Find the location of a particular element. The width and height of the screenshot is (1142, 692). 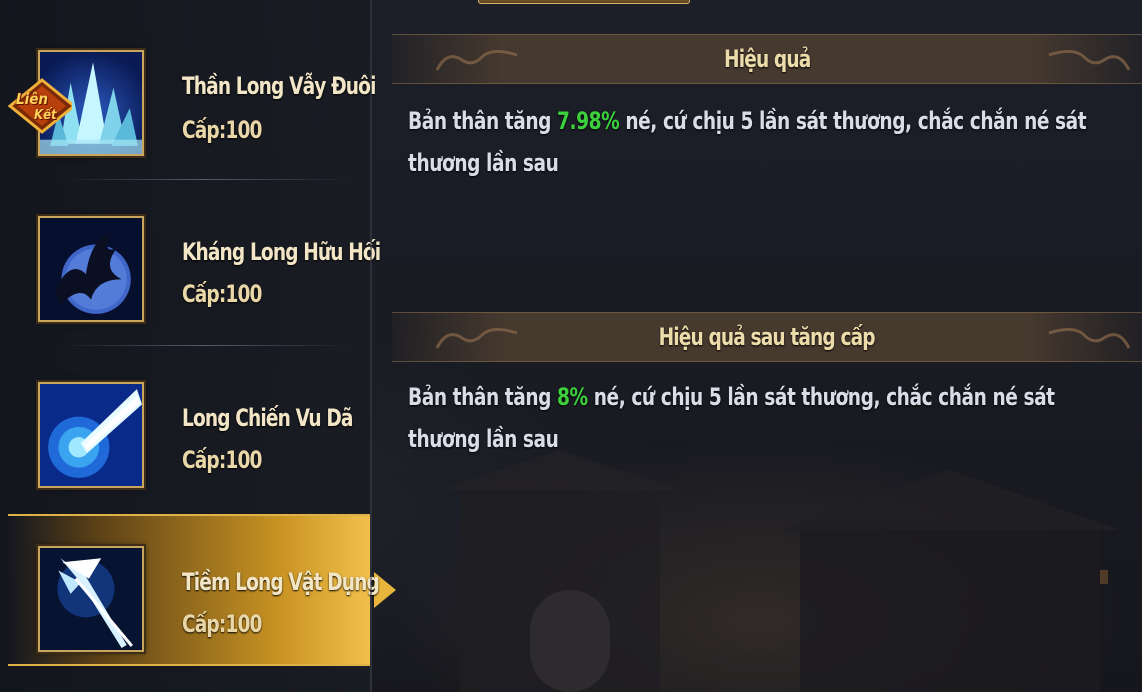

skill-item: Long Chiến Vu Dã Cấp:100 is located at coordinates (186, 420).